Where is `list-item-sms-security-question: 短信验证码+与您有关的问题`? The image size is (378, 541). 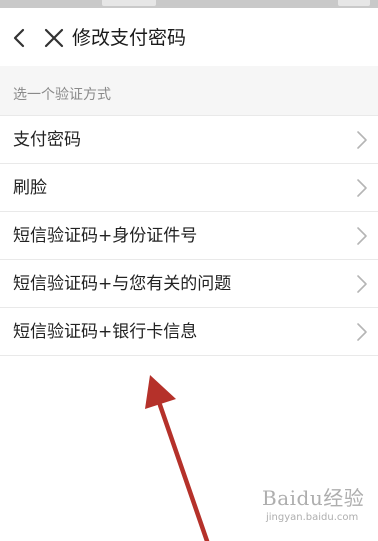
list-item-sms-security-question: 短信验证码+与您有关的问题 is located at coordinates (189, 283).